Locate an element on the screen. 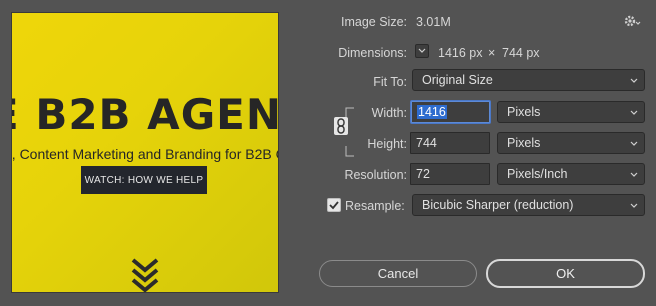 The width and height of the screenshot is (656, 306). height-unit-select: Pixels is located at coordinates (571, 143).